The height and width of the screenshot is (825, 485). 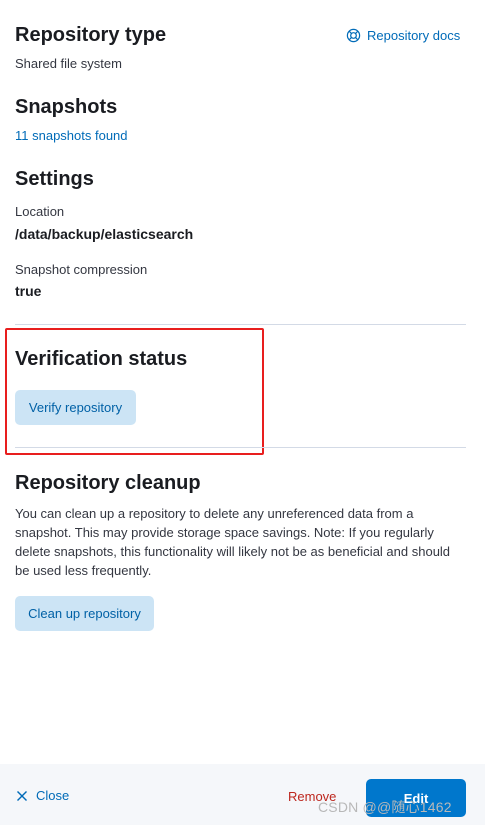 I want to click on location-label: Location, so click(x=40, y=211).